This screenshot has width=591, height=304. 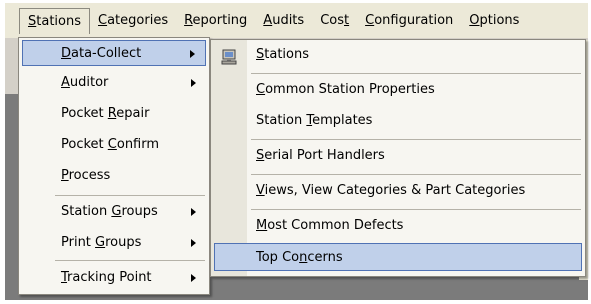 I want to click on item-label: rocess, so click(x=89, y=175).